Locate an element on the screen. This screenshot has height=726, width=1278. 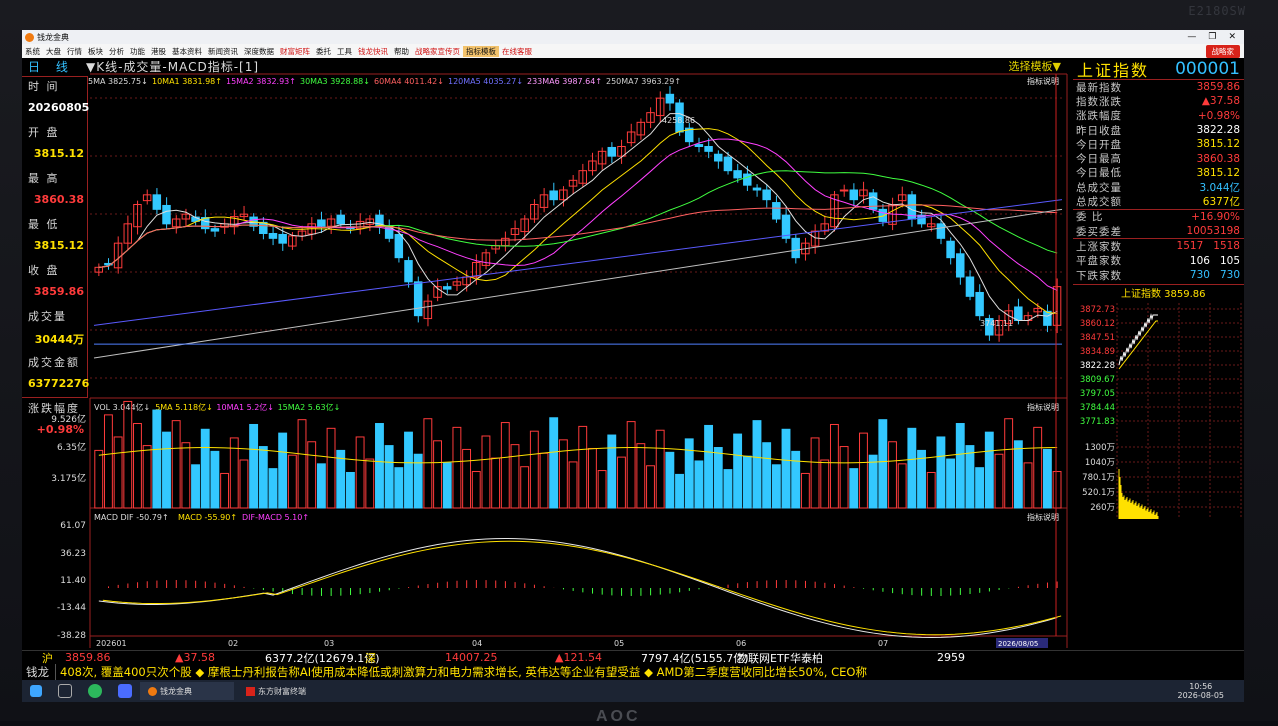
taskbar-clock: 10:56 2026-08-05 is located at coordinates (1211, 691).